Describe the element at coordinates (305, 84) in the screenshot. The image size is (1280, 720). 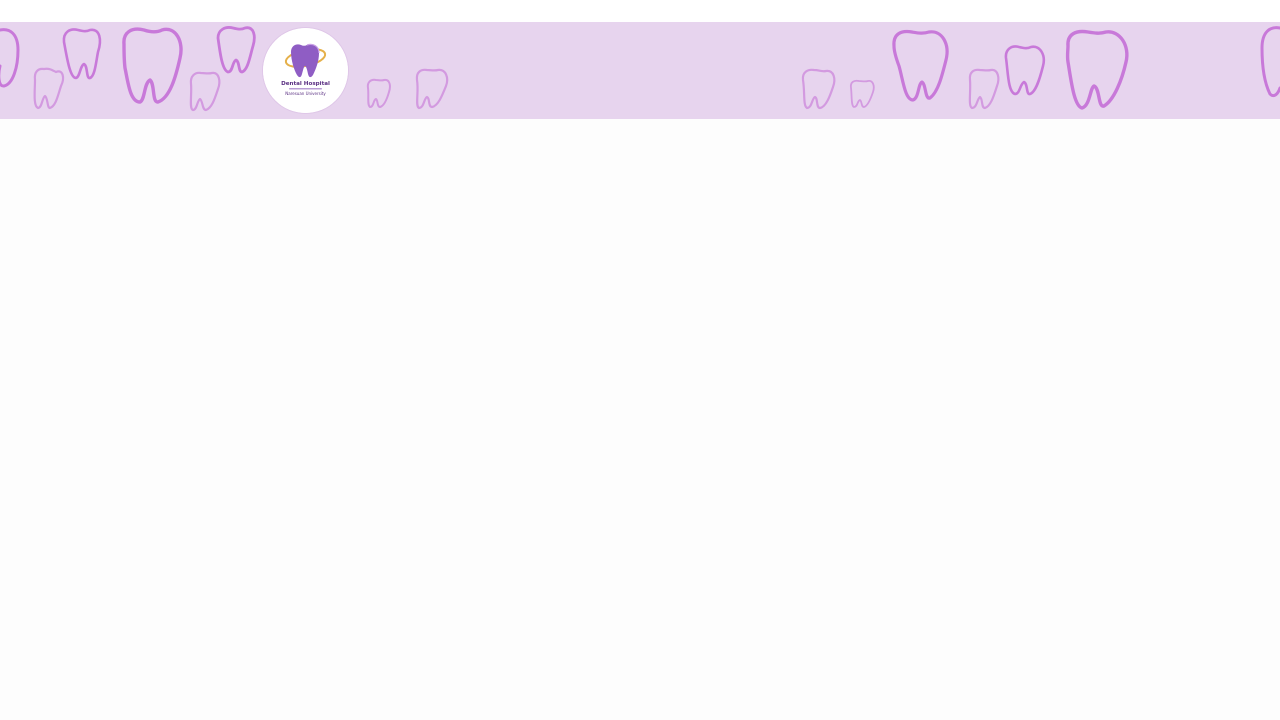
I see `logo-line1: Dental Hospital` at that location.